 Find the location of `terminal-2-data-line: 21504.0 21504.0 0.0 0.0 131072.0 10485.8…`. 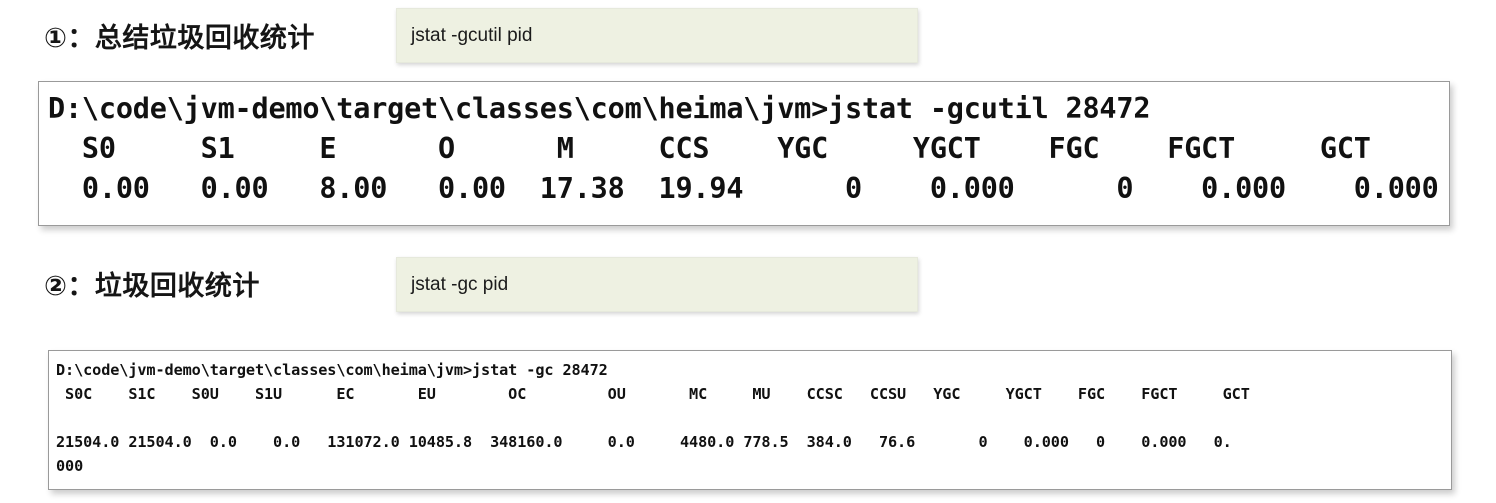

terminal-2-data-line: 21504.0 21504.0 0.0 0.0 131072.0 10485.8… is located at coordinates (644, 442).